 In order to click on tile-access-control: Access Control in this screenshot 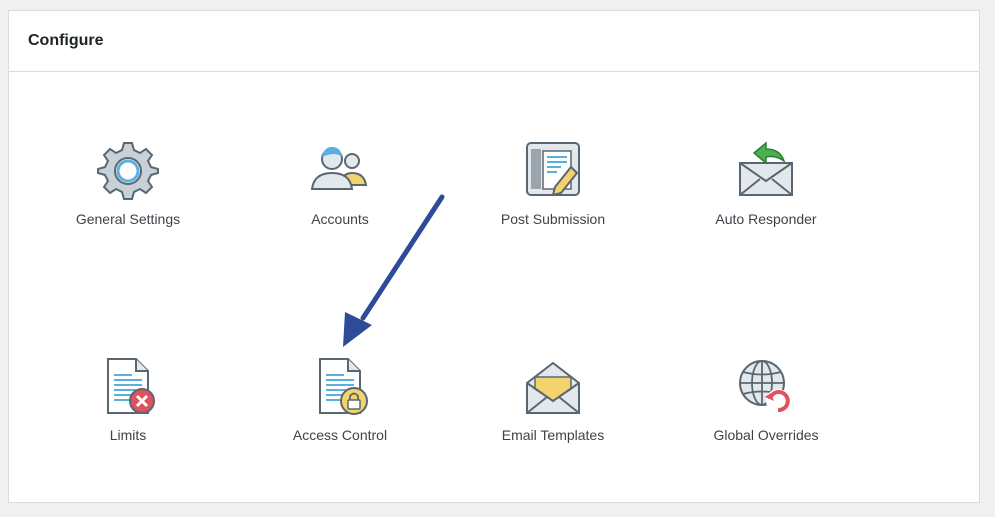, I will do `click(340, 399)`.